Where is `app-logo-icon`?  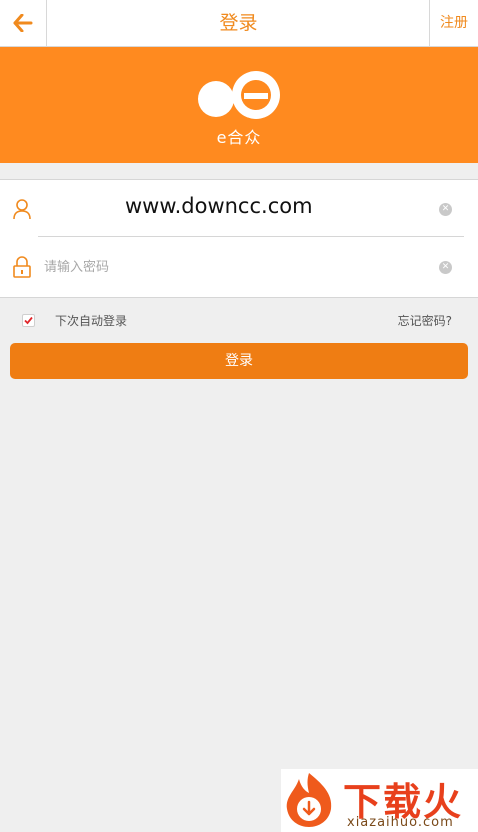
app-logo-icon is located at coordinates (239, 95).